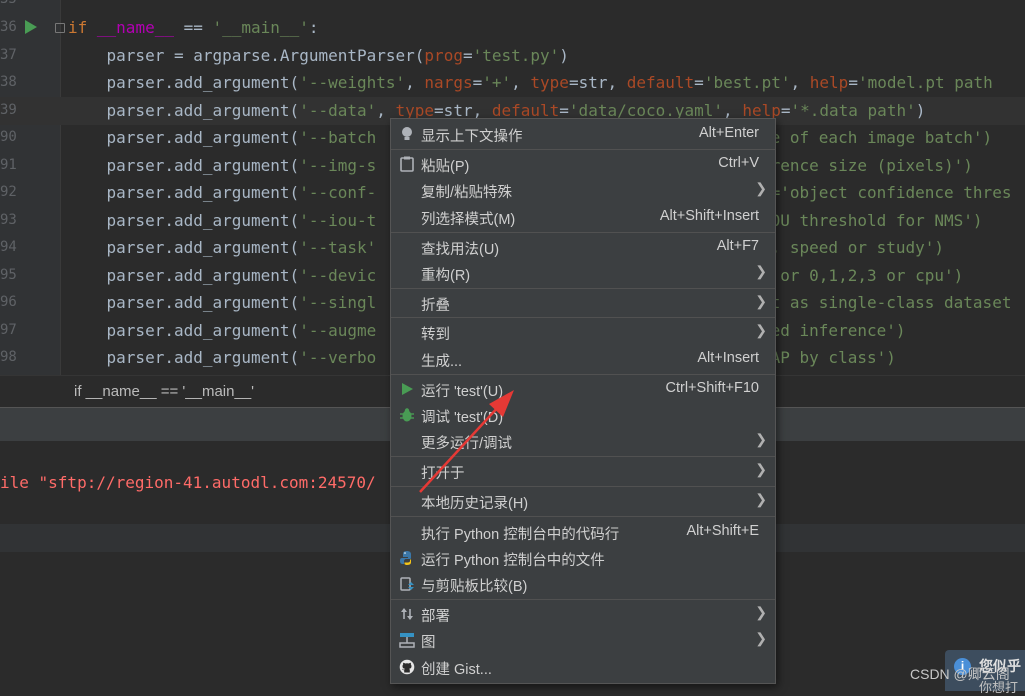 This screenshot has height=696, width=1025. I want to click on menu-item-more-run-debug: 更多运行/调试 ❯, so click(583, 441).